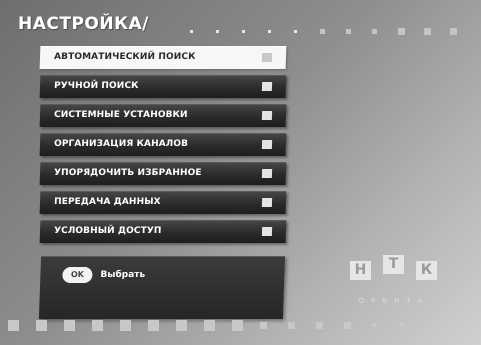  I want to click on logo-letter-n: Н, so click(360, 270).